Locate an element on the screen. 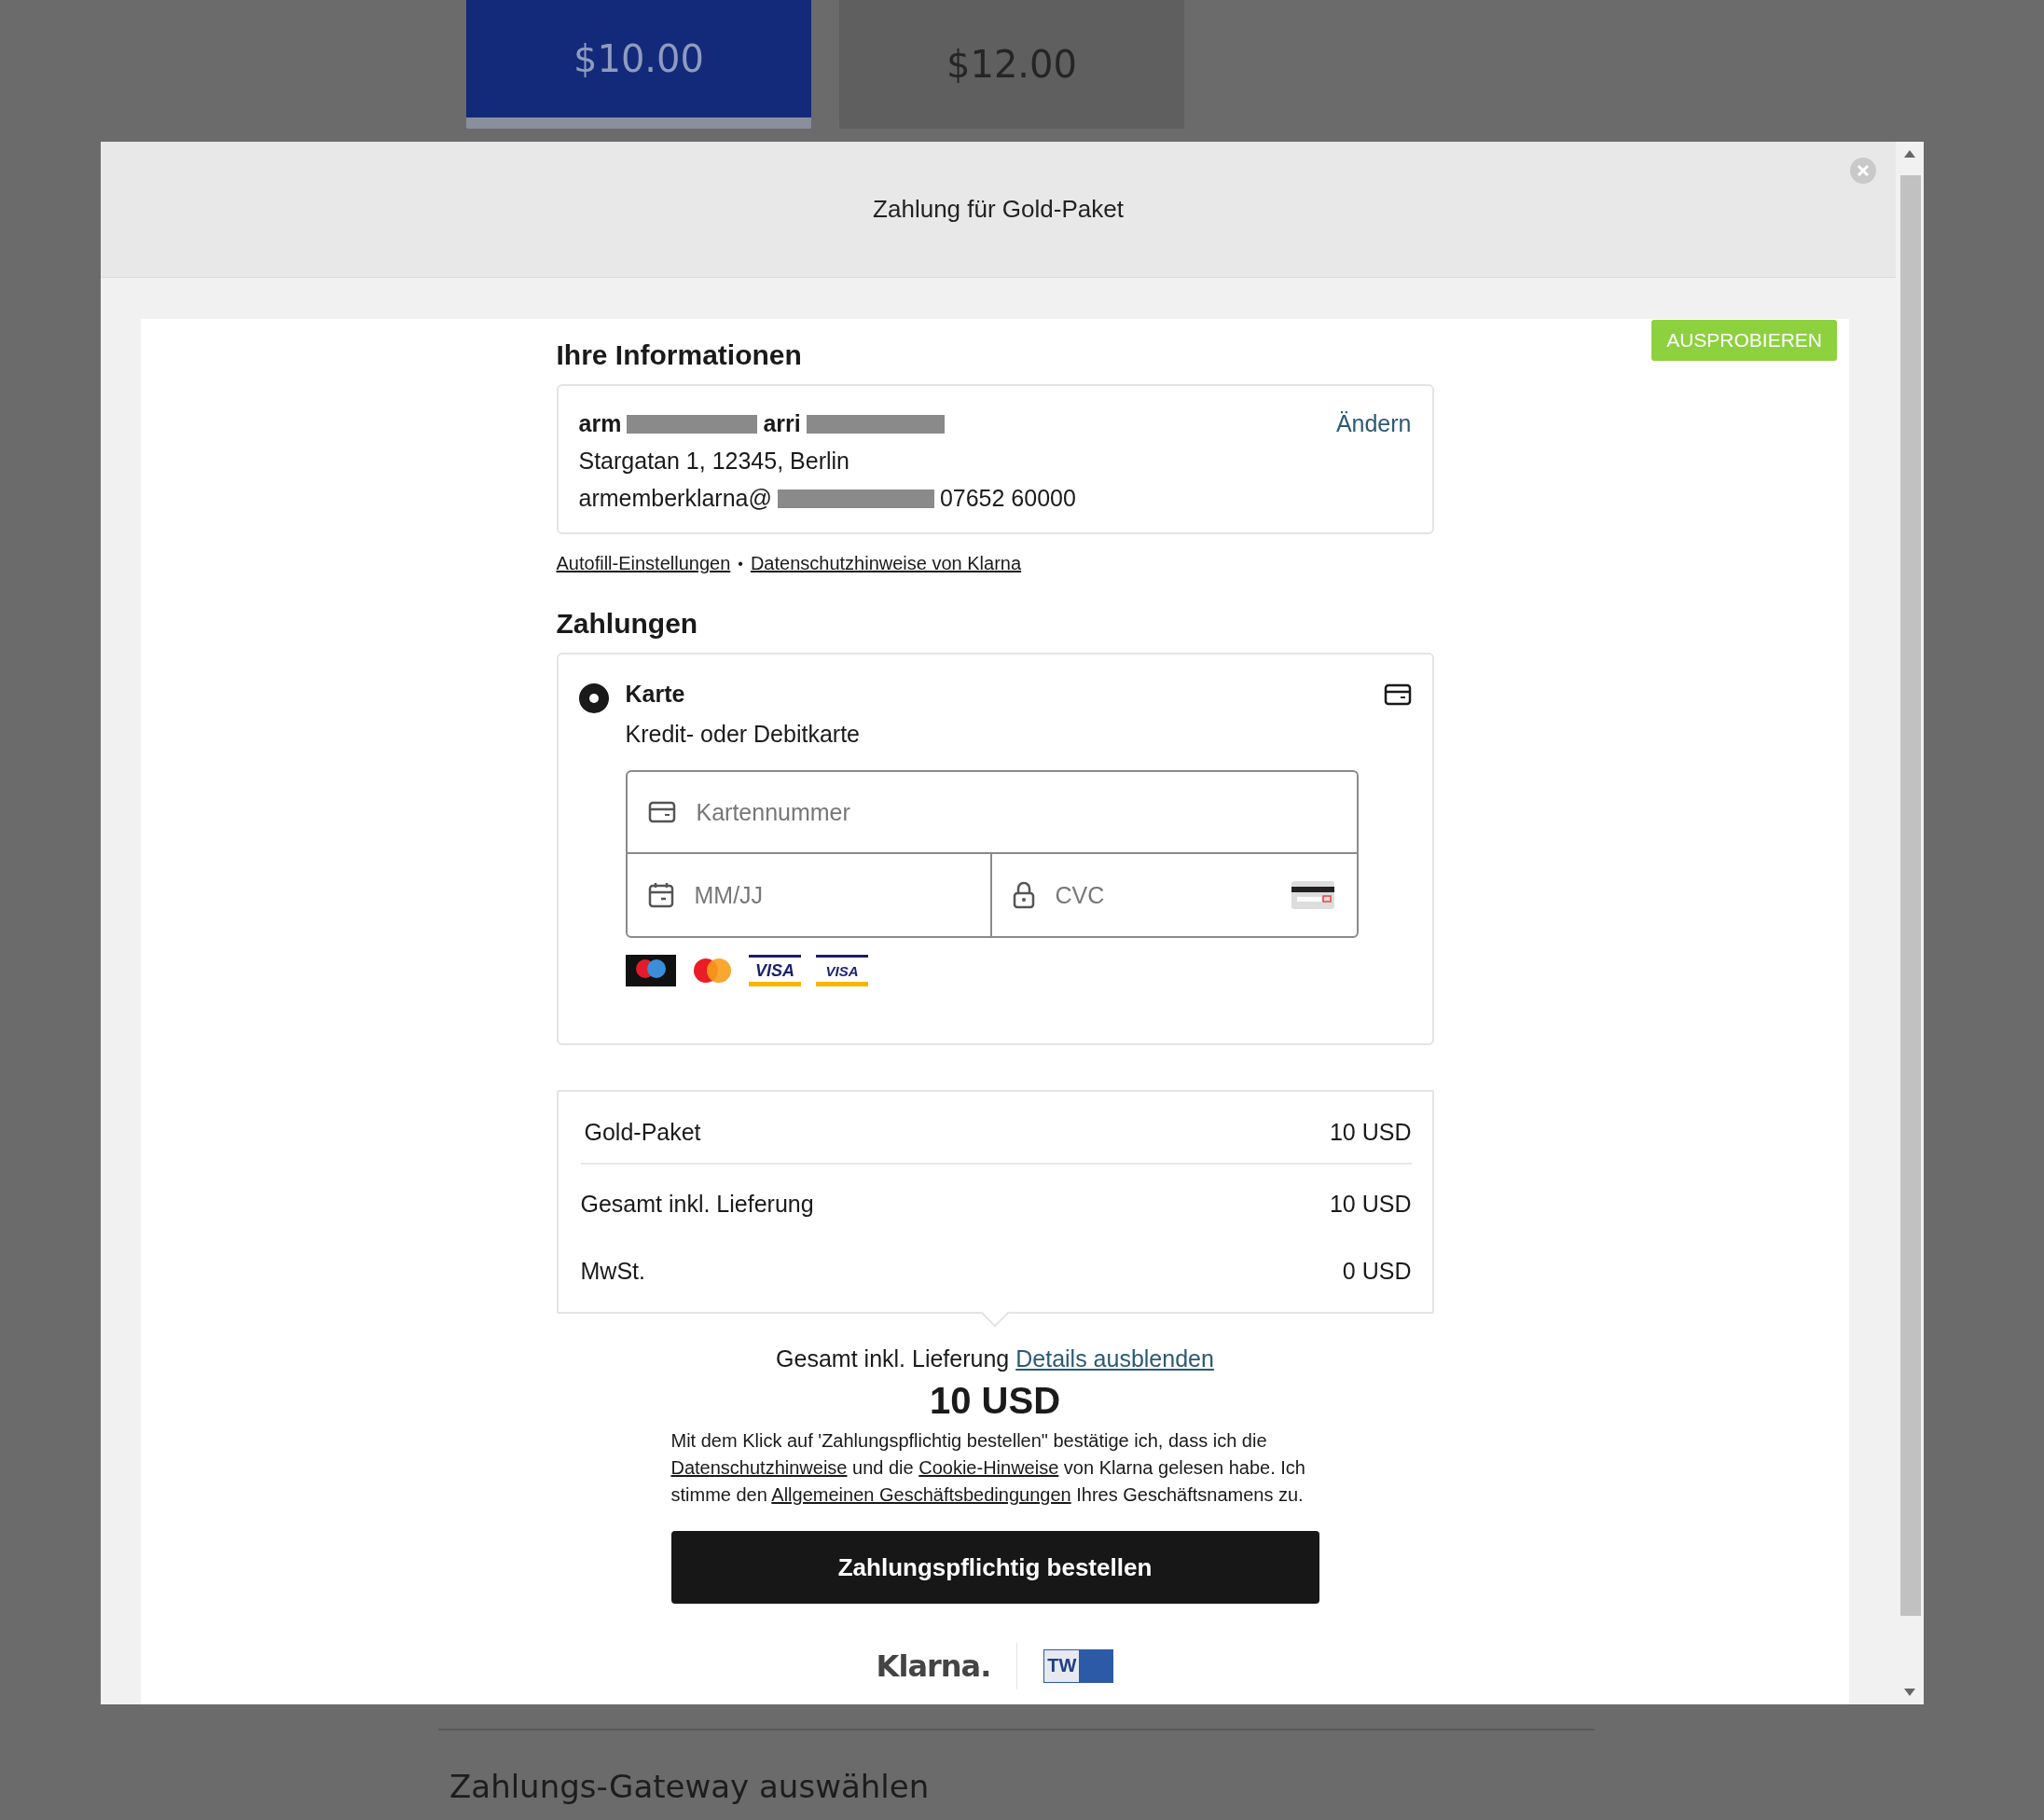  footer-link: Datenschutzhinweise von Klarna is located at coordinates (886, 563).